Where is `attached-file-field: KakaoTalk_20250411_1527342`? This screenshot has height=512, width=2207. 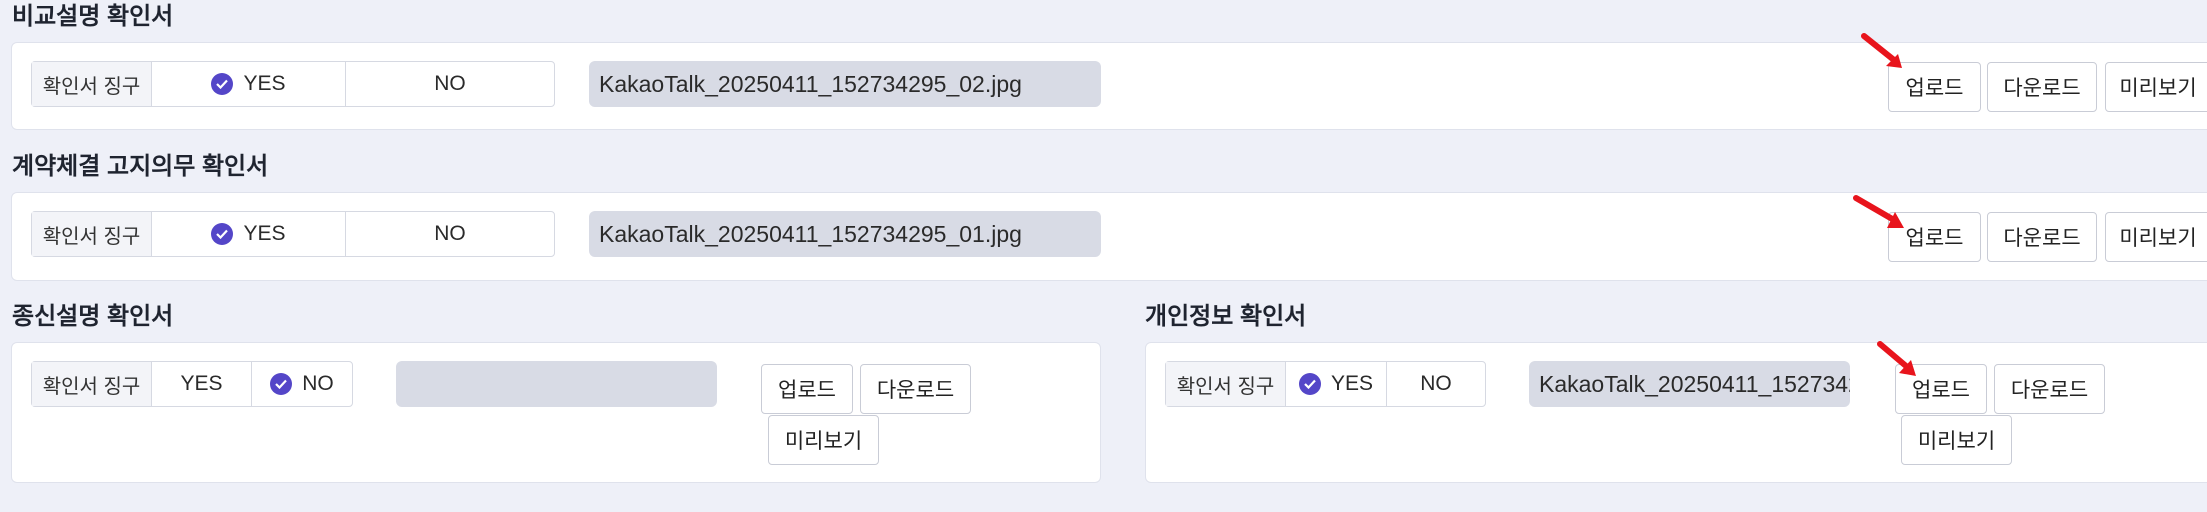 attached-file-field: KakaoTalk_20250411_1527342 is located at coordinates (1689, 384).